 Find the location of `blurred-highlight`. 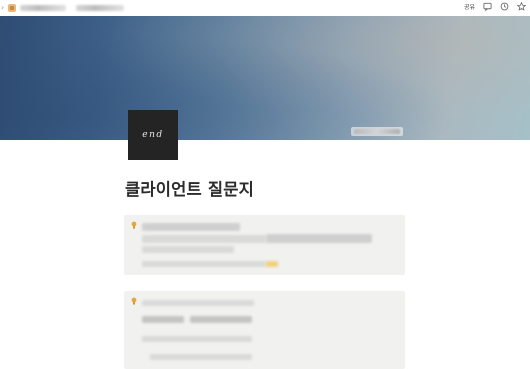

blurred-highlight is located at coordinates (272, 264).